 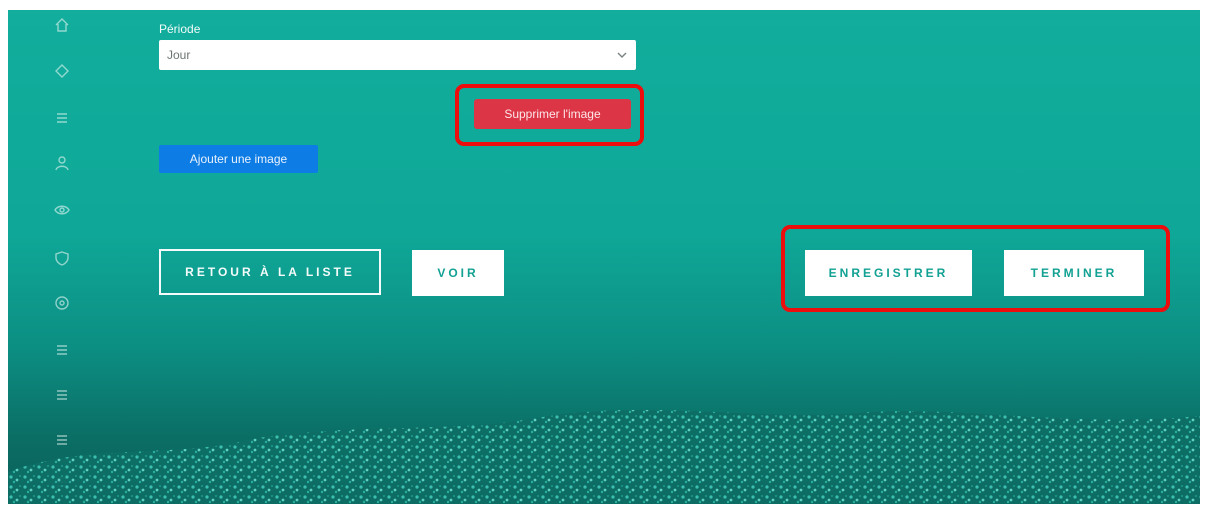 I want to click on target-icon, so click(x=62, y=303).